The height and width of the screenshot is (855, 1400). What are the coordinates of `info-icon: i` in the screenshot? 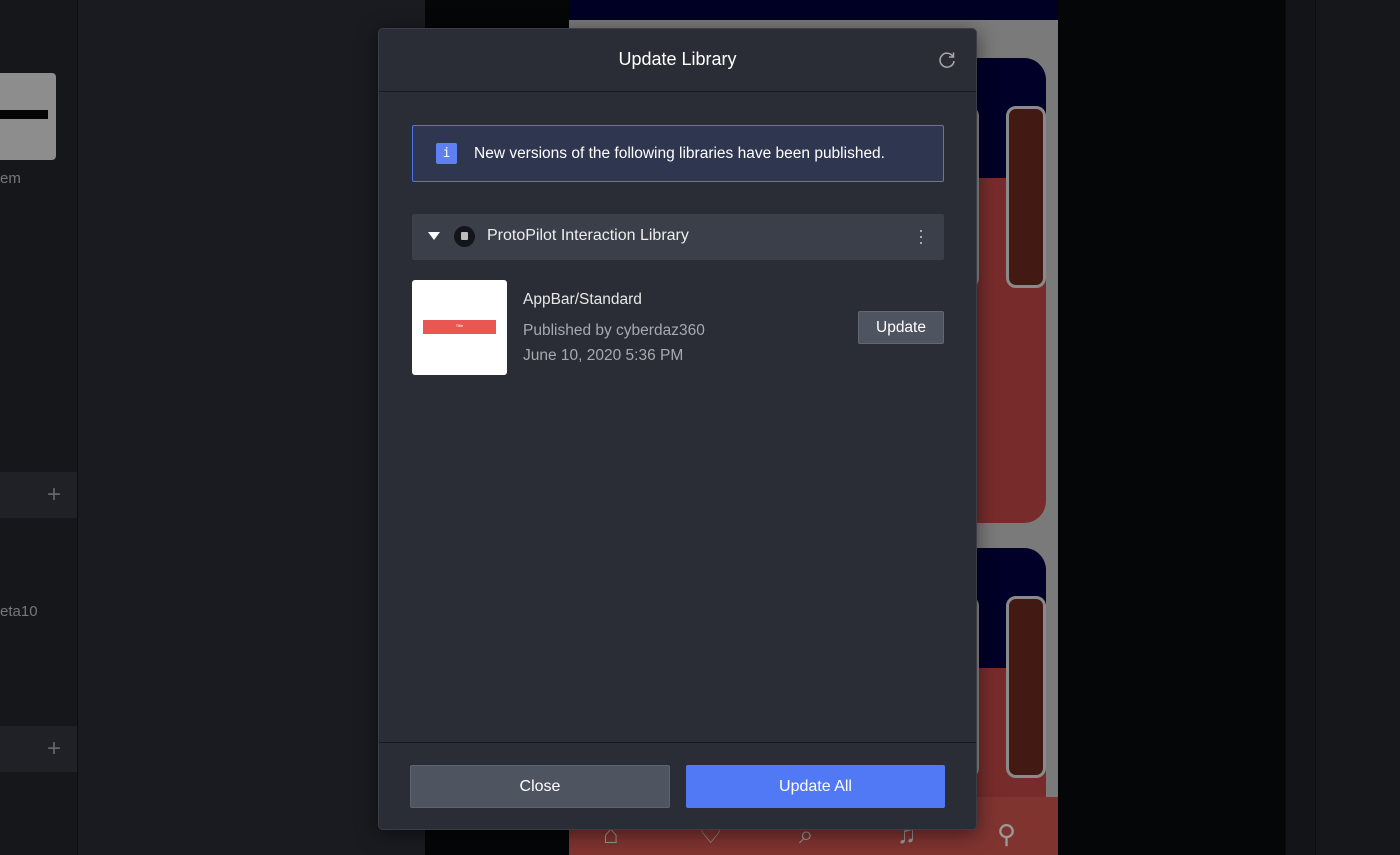 It's located at (446, 153).